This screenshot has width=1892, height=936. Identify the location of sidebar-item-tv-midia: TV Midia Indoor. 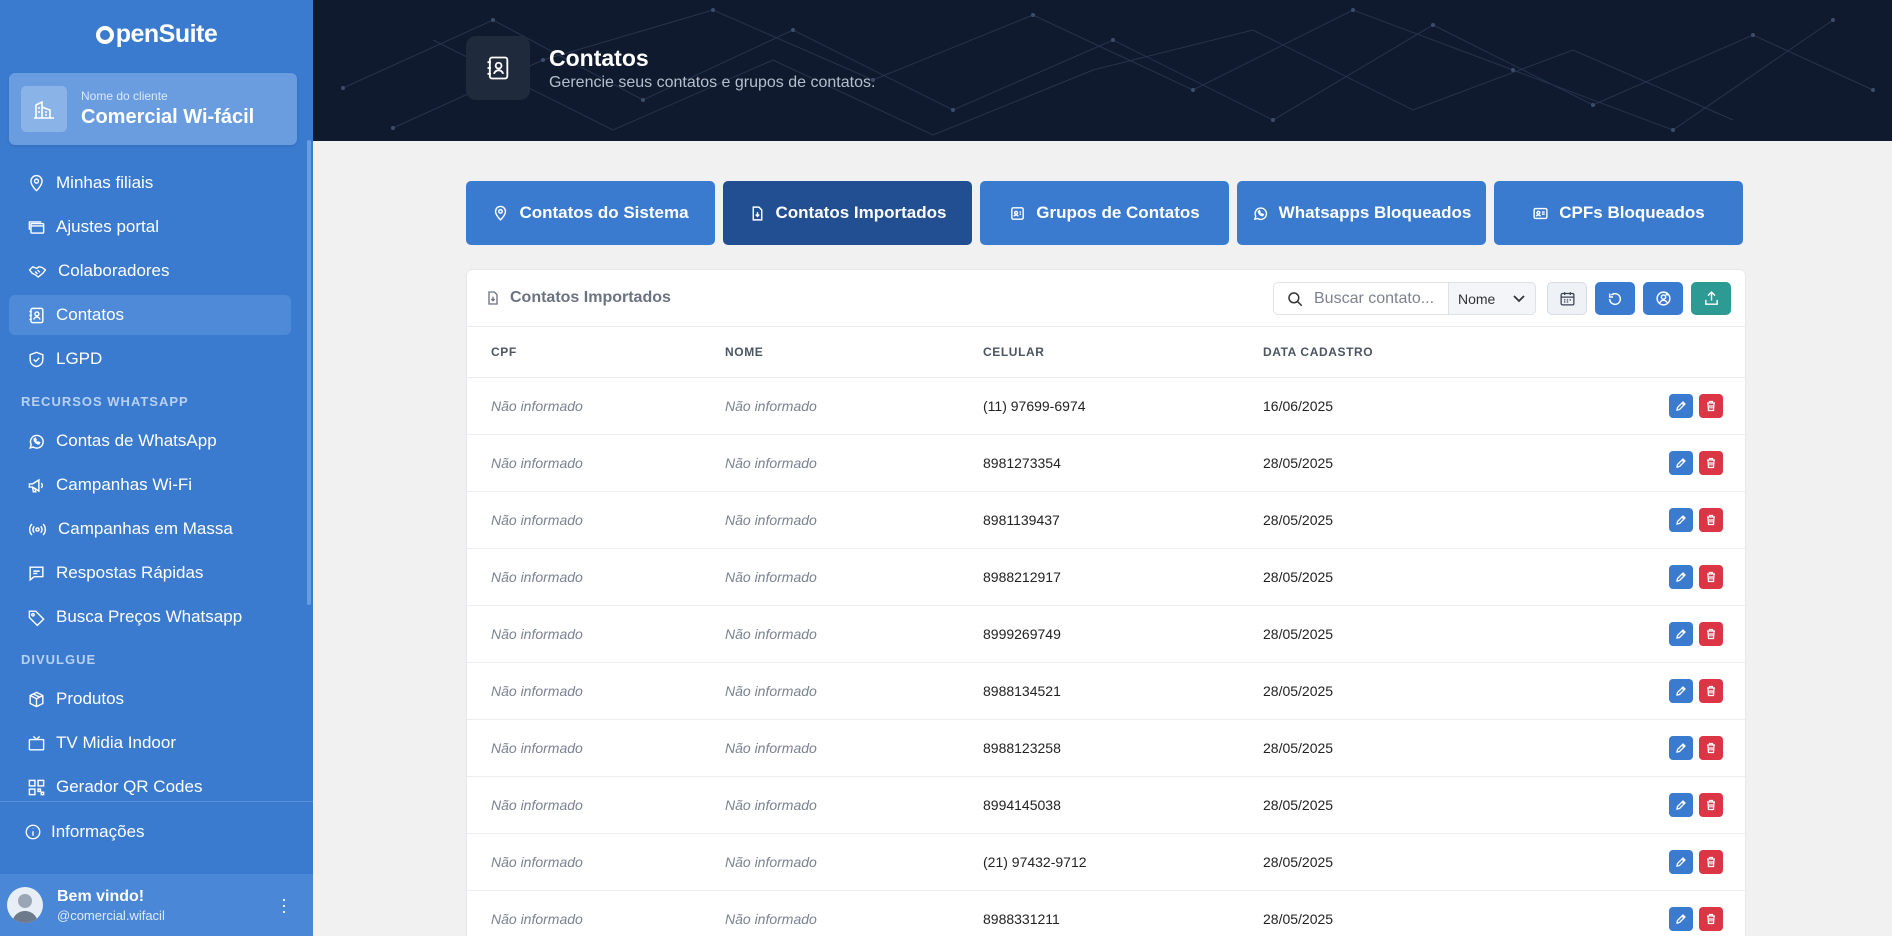
(150, 743).